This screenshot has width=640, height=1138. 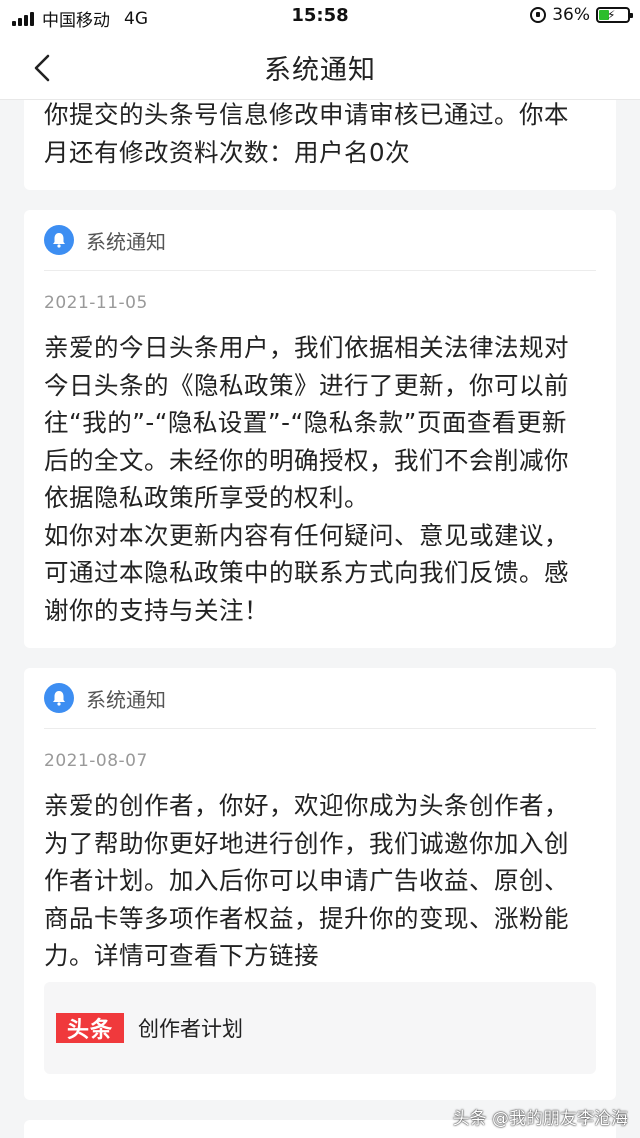 I want to click on card-text-line: 亲爱的今日头条用户，我们依据相关法律法规对, so click(x=306, y=347).